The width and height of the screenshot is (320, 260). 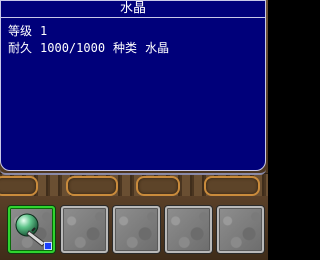 I want to click on type-value: 水晶, so click(x=157, y=48).